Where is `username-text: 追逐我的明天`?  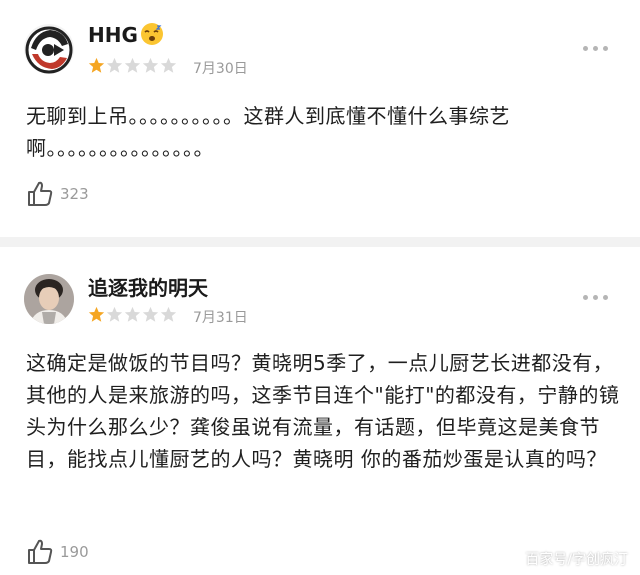 username-text: 追逐我的明天 is located at coordinates (148, 288).